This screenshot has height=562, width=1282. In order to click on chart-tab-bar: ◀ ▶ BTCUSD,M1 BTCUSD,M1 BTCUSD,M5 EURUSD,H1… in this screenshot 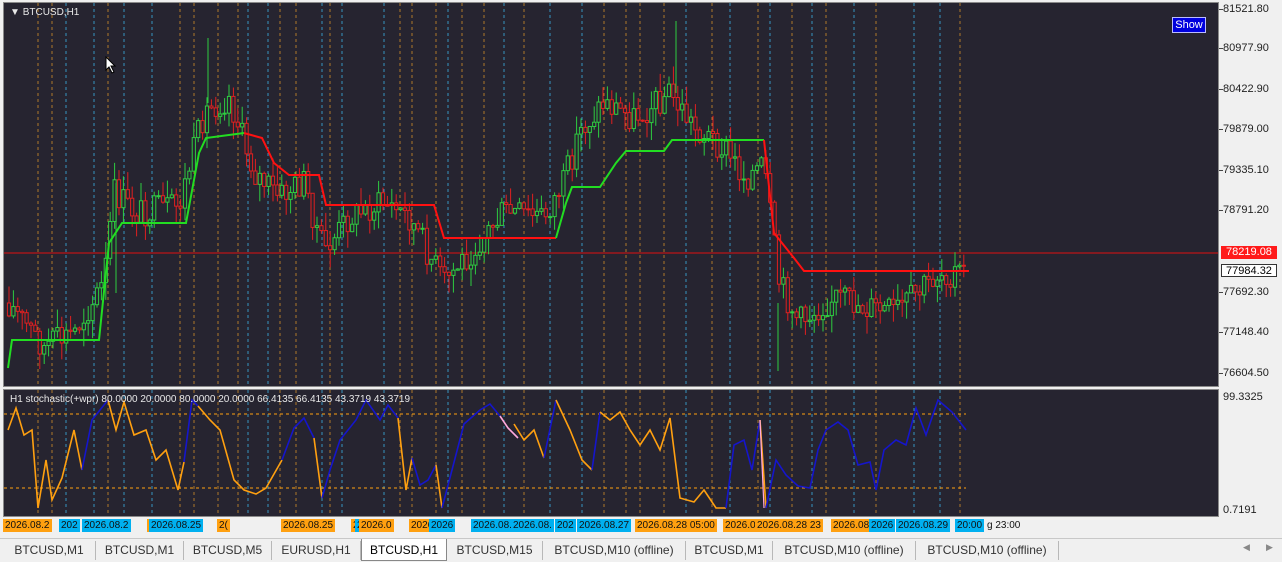, I will do `click(641, 550)`.